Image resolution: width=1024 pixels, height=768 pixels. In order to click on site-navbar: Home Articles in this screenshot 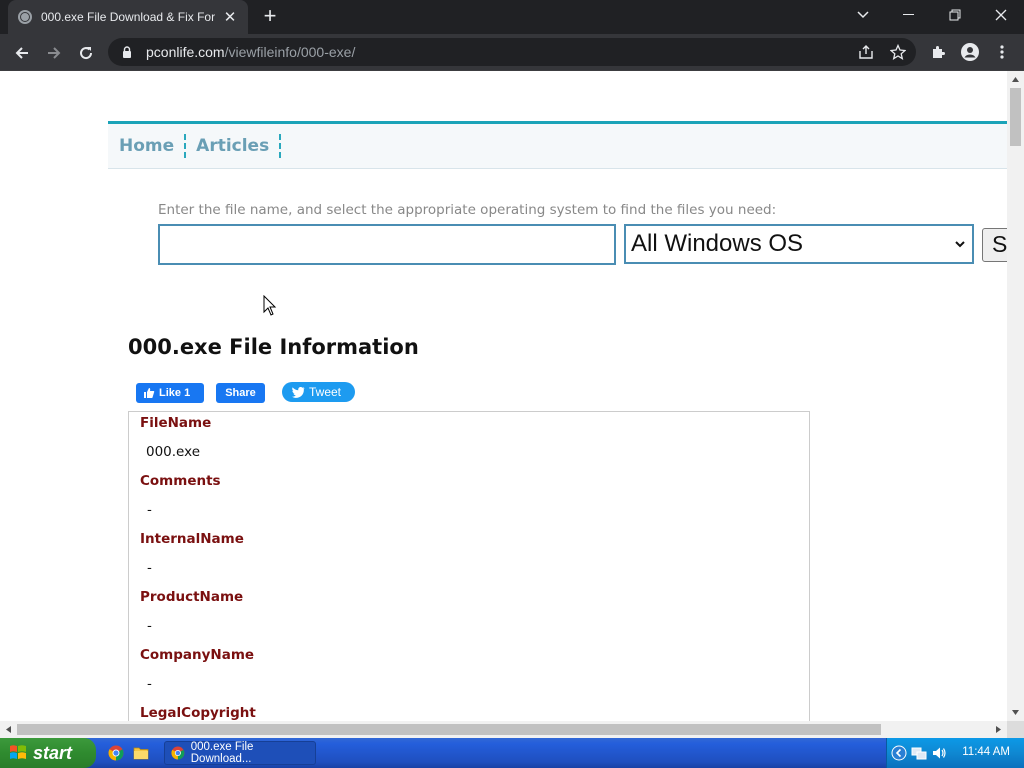, I will do `click(558, 145)`.